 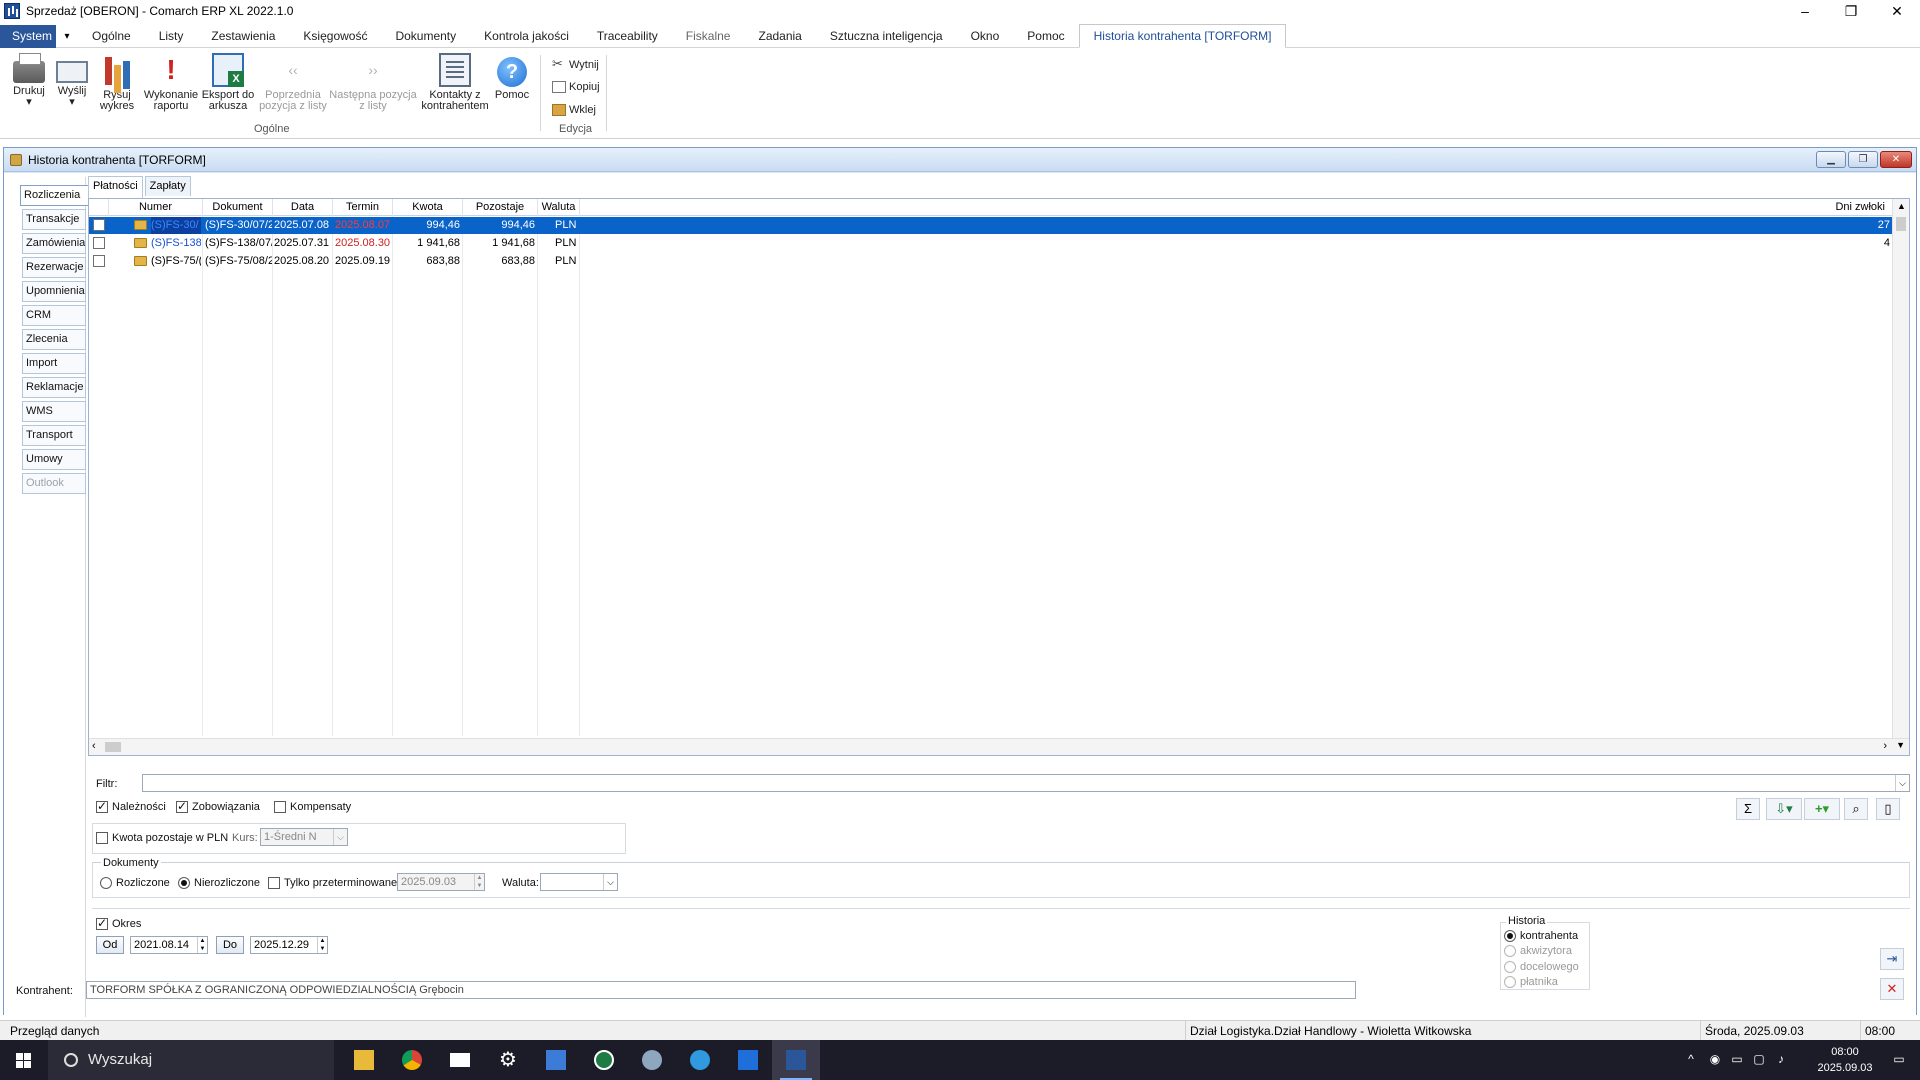 I want to click on minimize-icon: –, so click(x=1805, y=11).